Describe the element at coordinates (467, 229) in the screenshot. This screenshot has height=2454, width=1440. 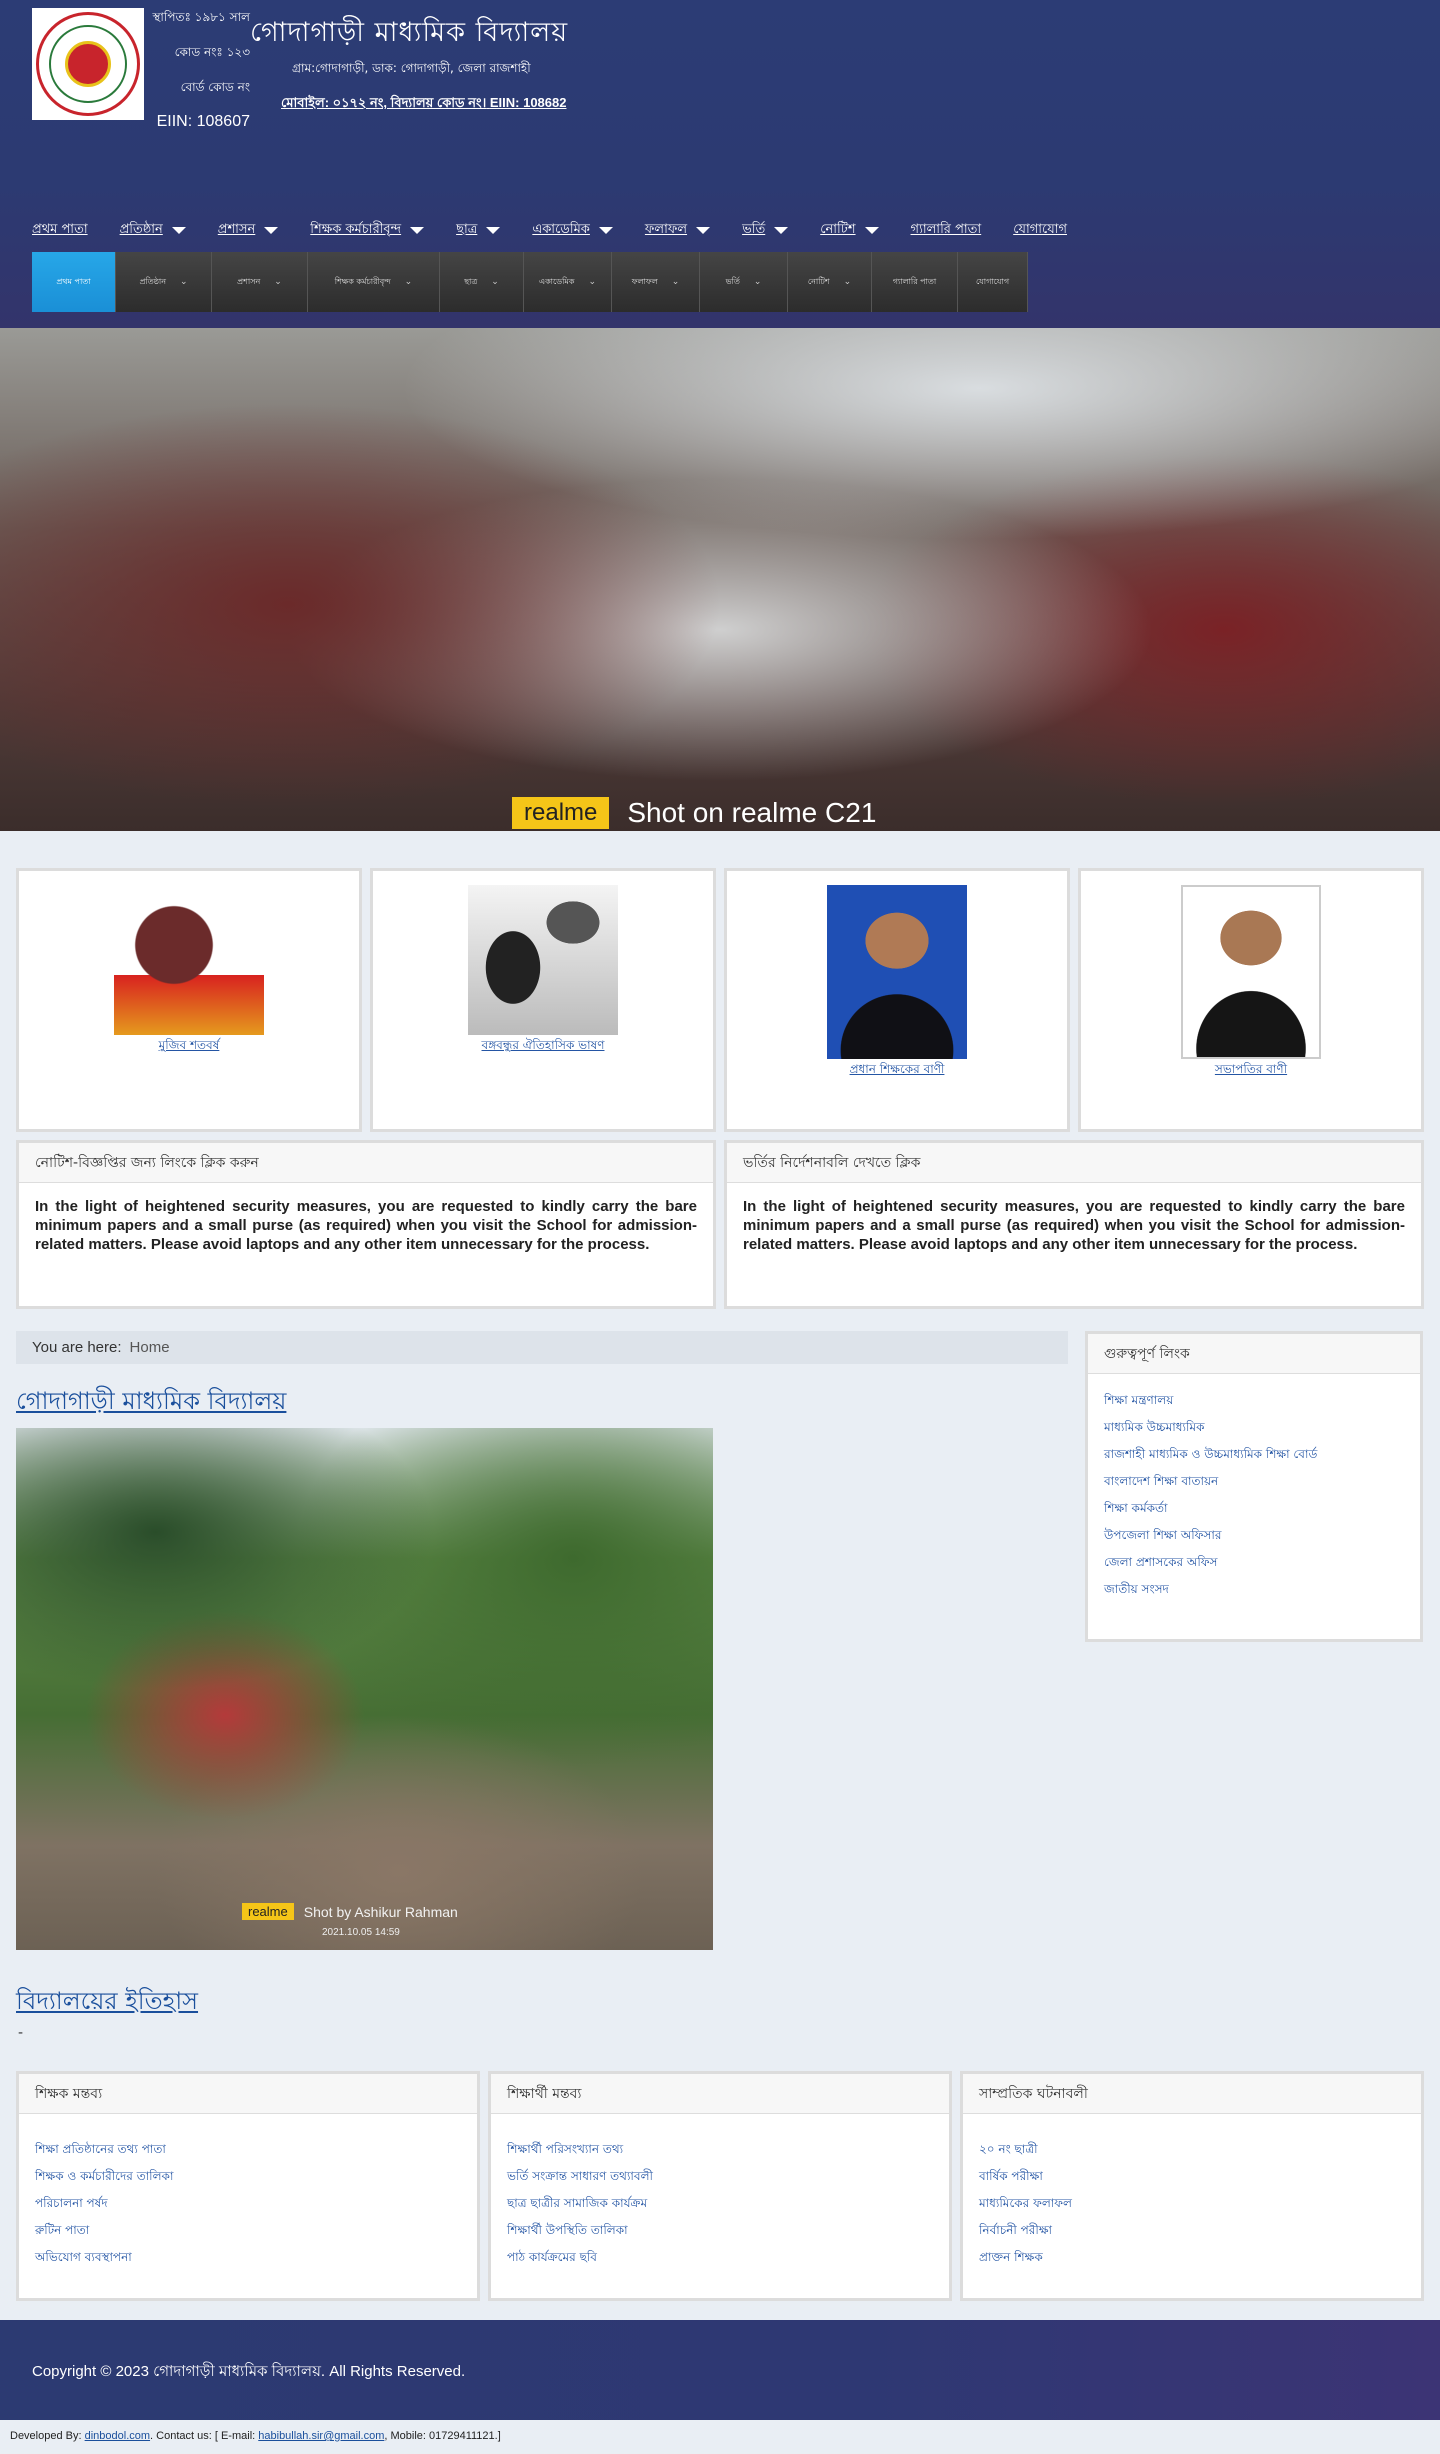
I see `topnav-label: ছাত্র` at that location.